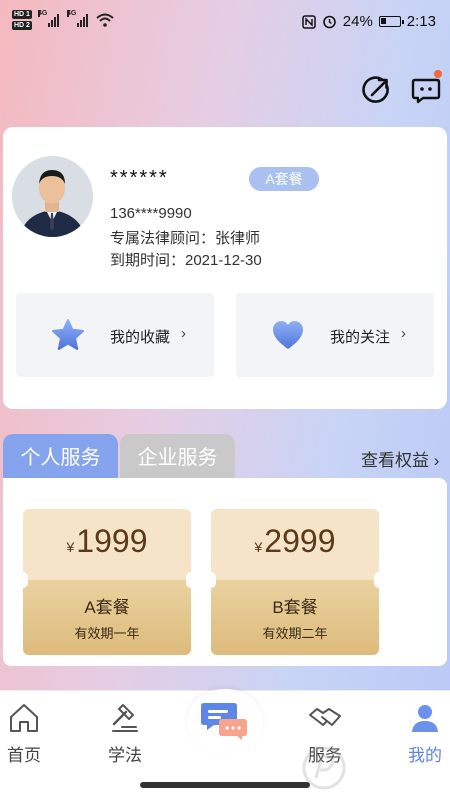 Image resolution: width=450 pixels, height=800 pixels. What do you see at coordinates (325, 717) in the screenshot?
I see `handshake-icon` at bounding box center [325, 717].